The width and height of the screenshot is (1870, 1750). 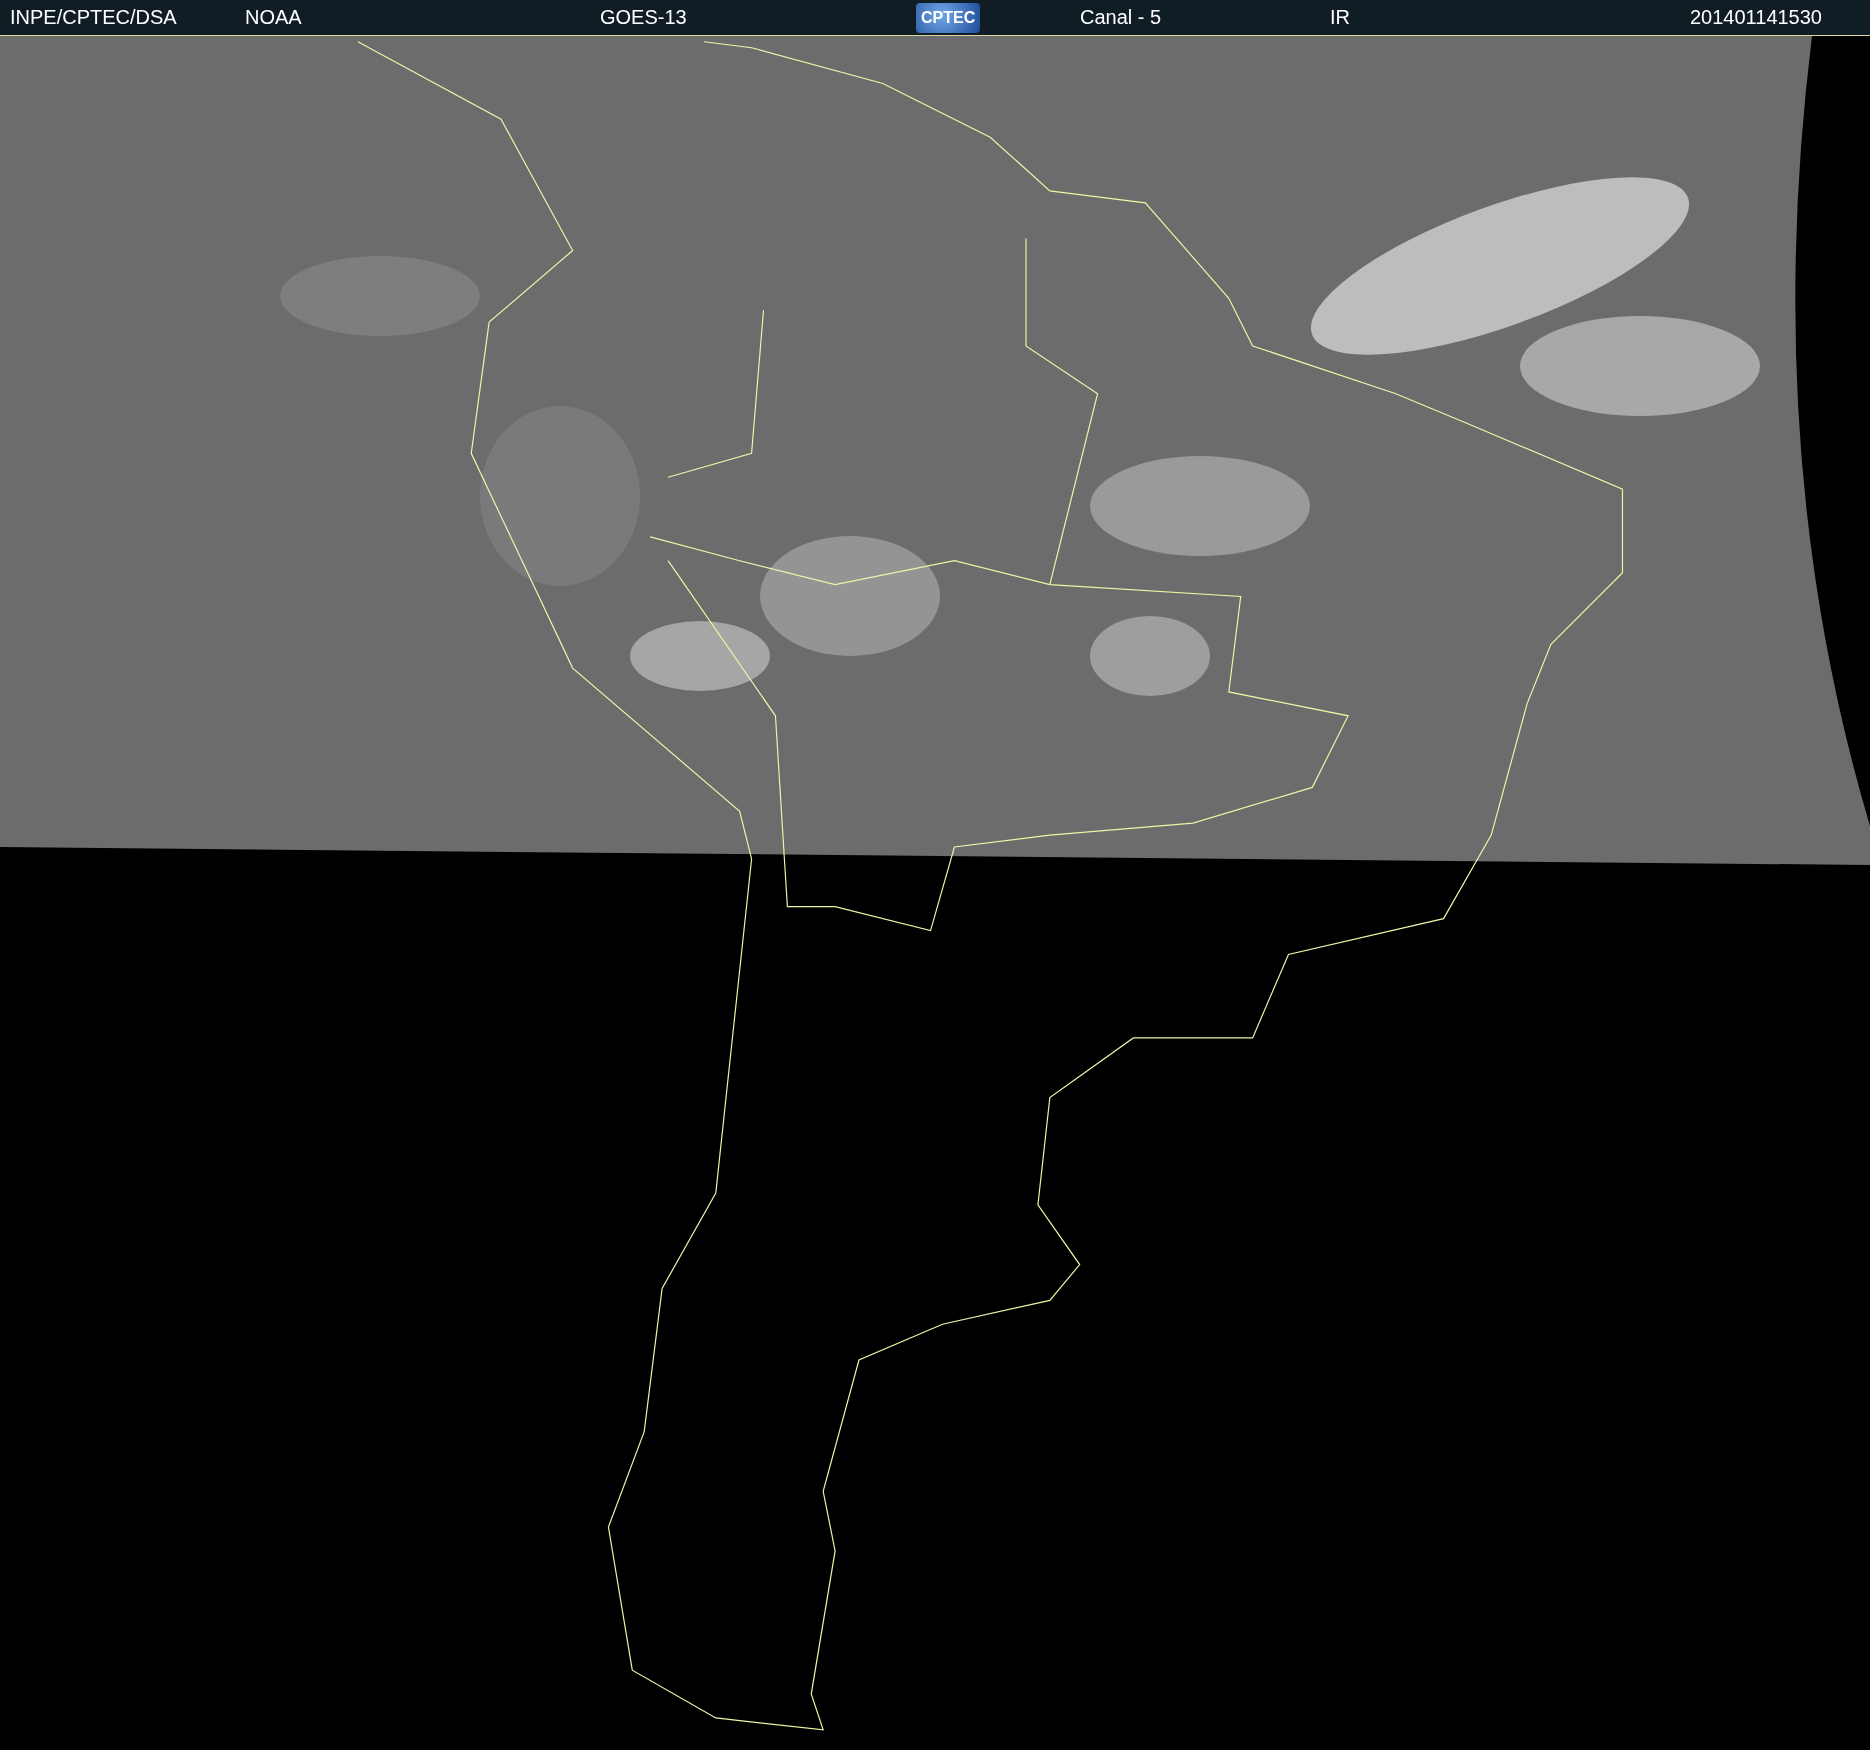 I want to click on header-label: IR, so click(x=1340, y=17).